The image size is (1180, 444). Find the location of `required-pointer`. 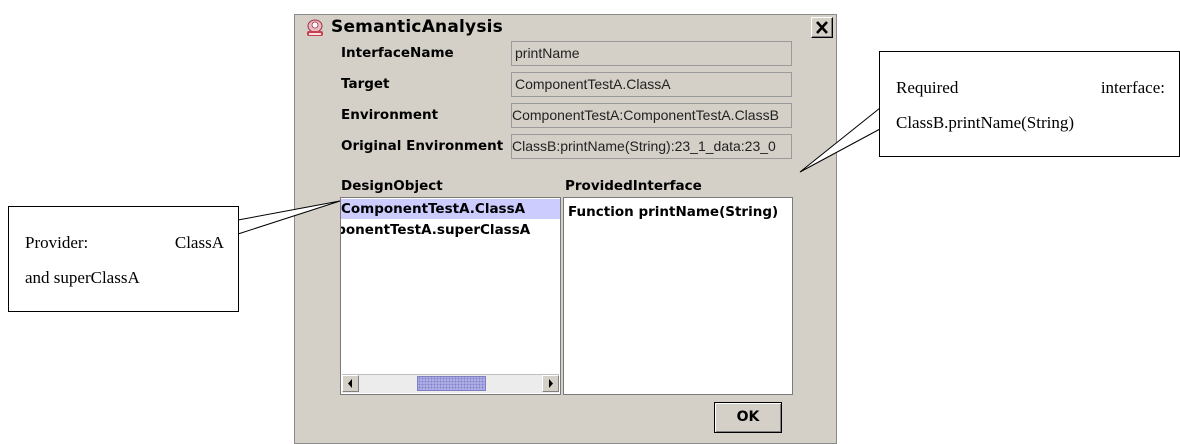

required-pointer is located at coordinates (840, 140).